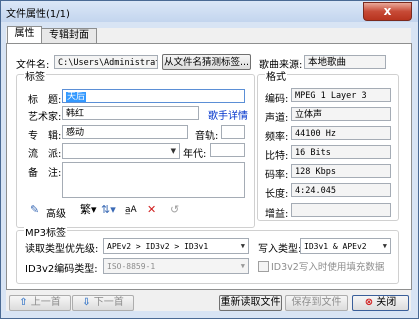  What do you see at coordinates (277, 137) in the screenshot?
I see `frequency-label: 频率:` at bounding box center [277, 137].